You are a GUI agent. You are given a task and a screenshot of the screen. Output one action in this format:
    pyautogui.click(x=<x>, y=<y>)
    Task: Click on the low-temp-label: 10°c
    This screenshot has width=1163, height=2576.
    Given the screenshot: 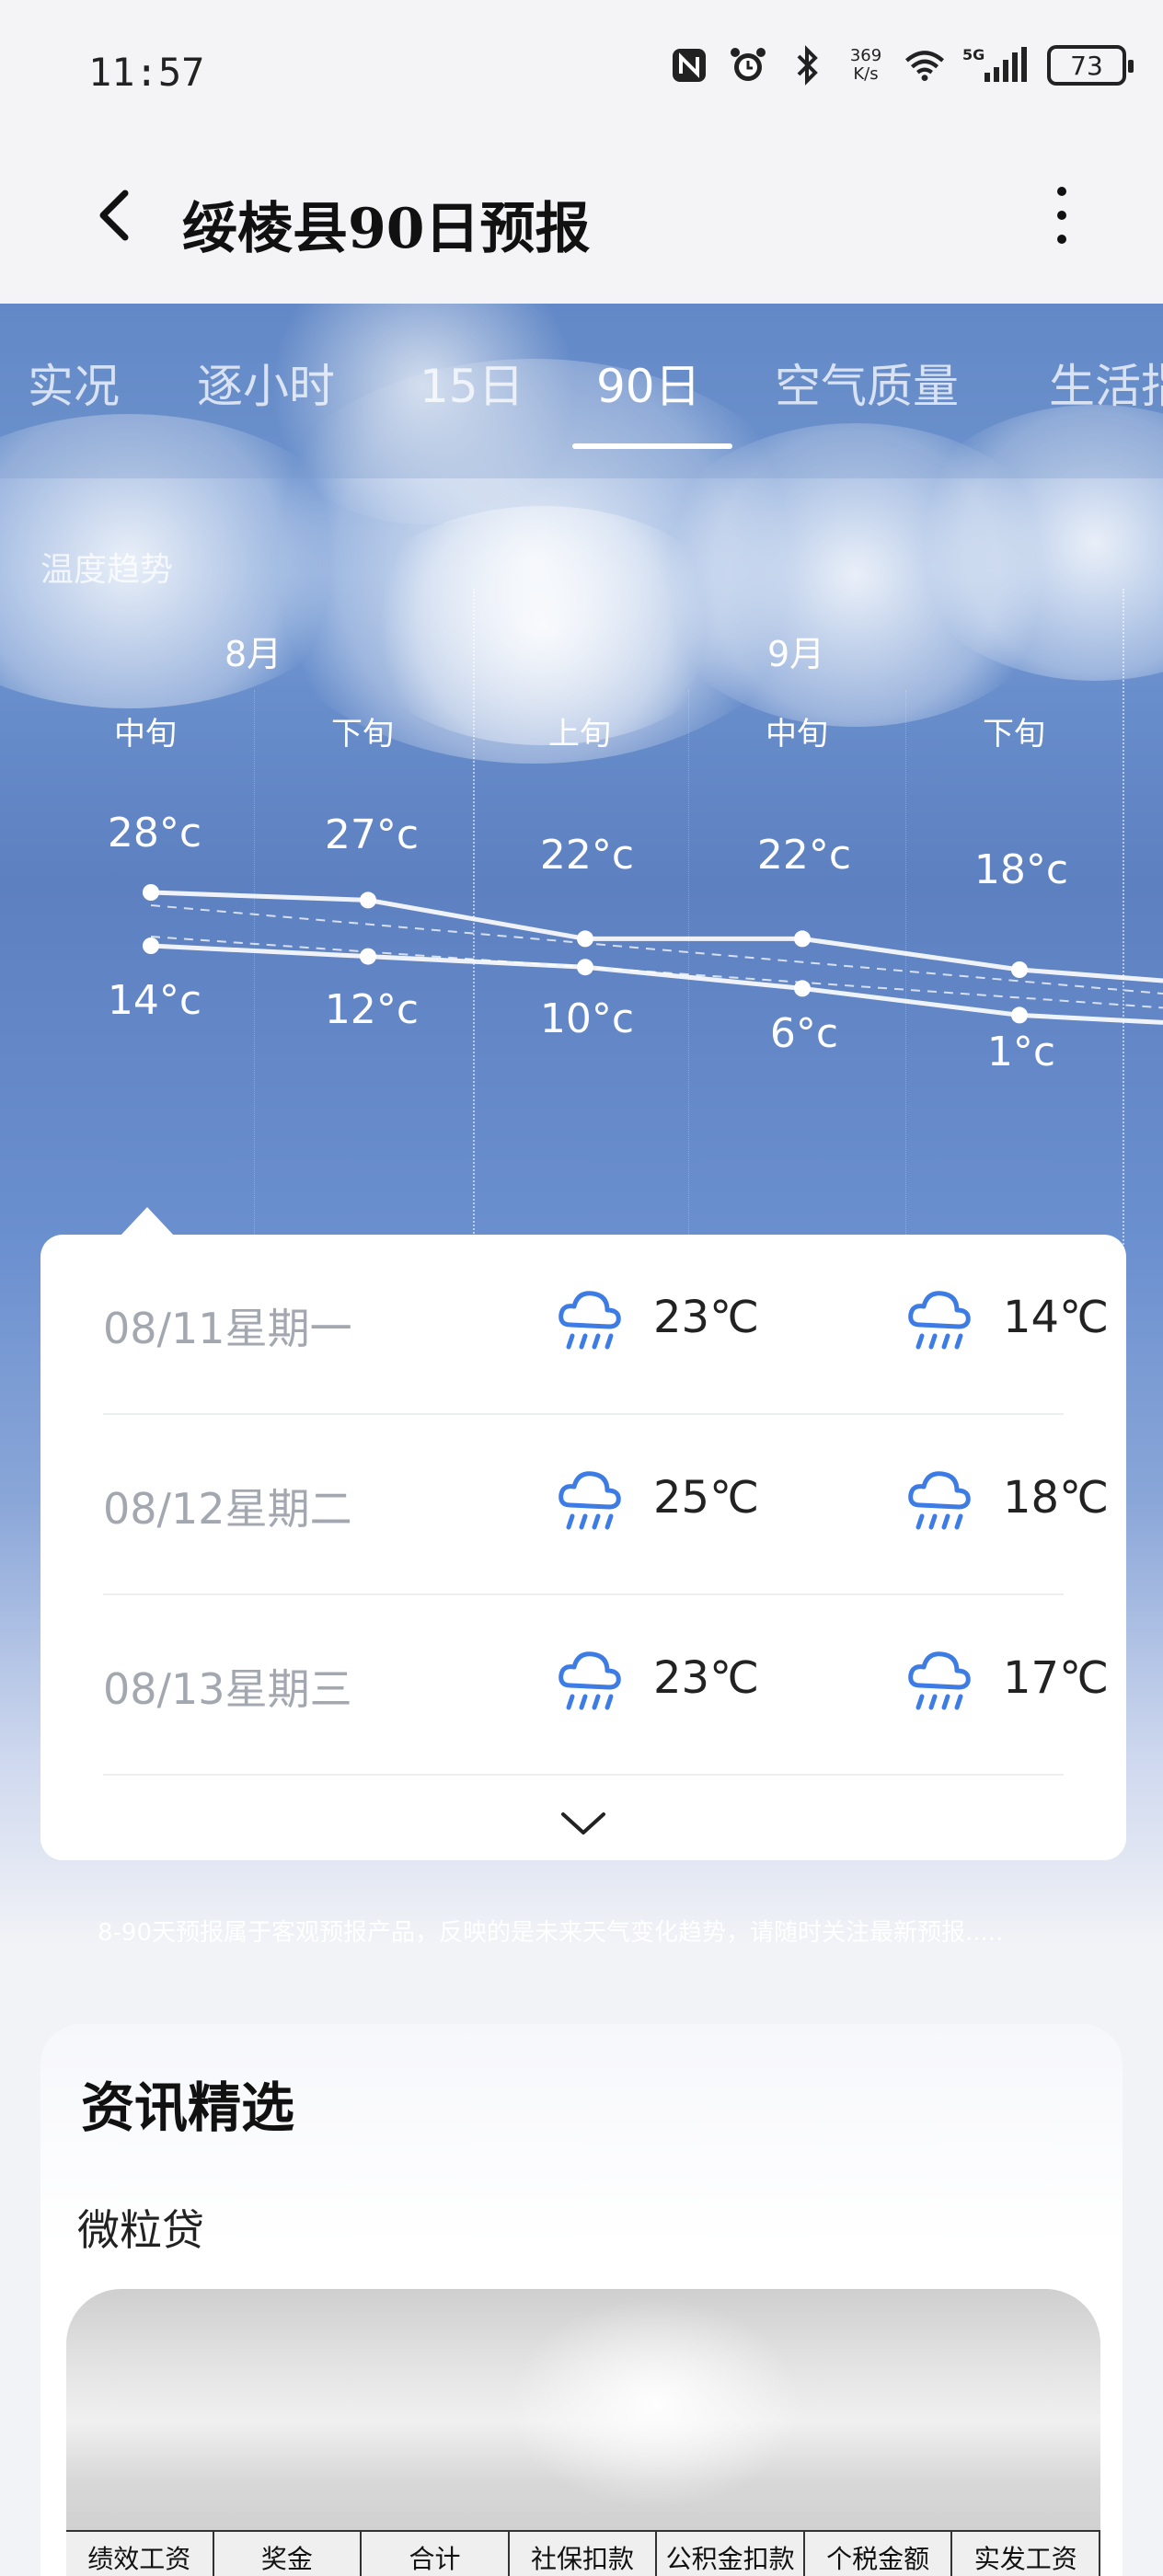 What is the action you would take?
    pyautogui.click(x=587, y=1018)
    